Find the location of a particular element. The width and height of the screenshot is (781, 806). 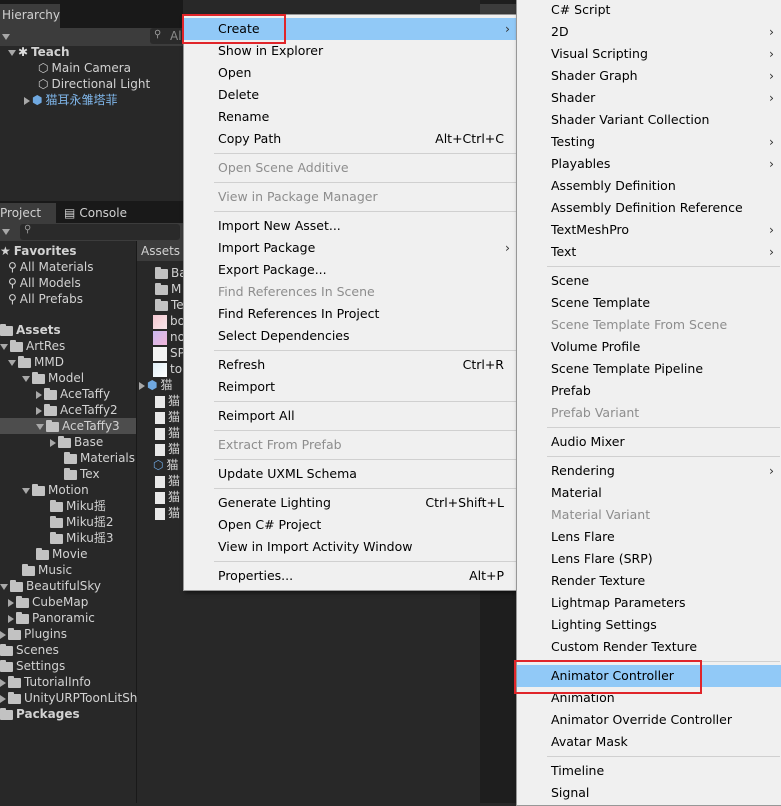

menu-item-delete: Delete is located at coordinates (351, 95).